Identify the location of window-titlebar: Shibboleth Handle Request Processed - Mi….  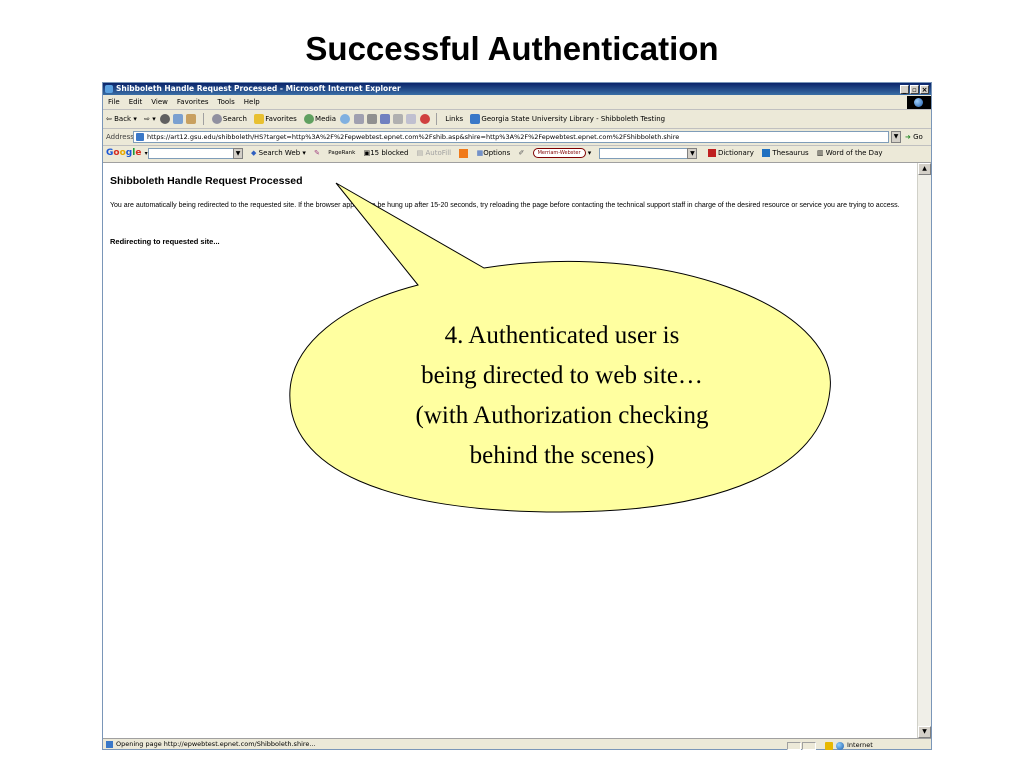
(517, 89).